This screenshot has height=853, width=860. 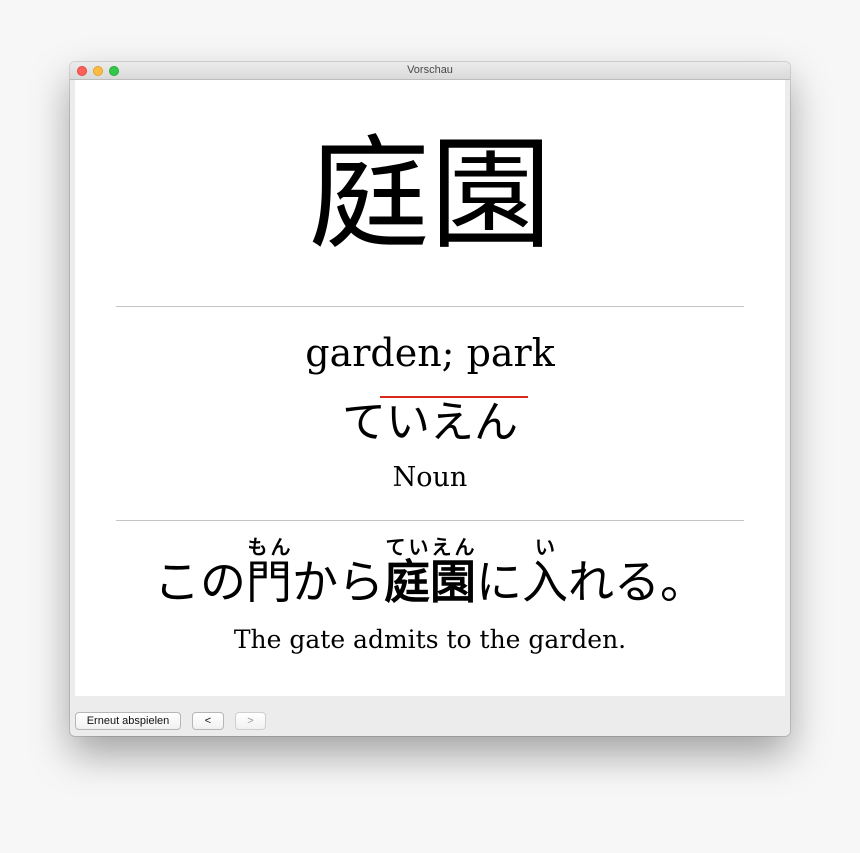 I want to click on sentence-translation: The gate admits to the garden., so click(x=430, y=639).